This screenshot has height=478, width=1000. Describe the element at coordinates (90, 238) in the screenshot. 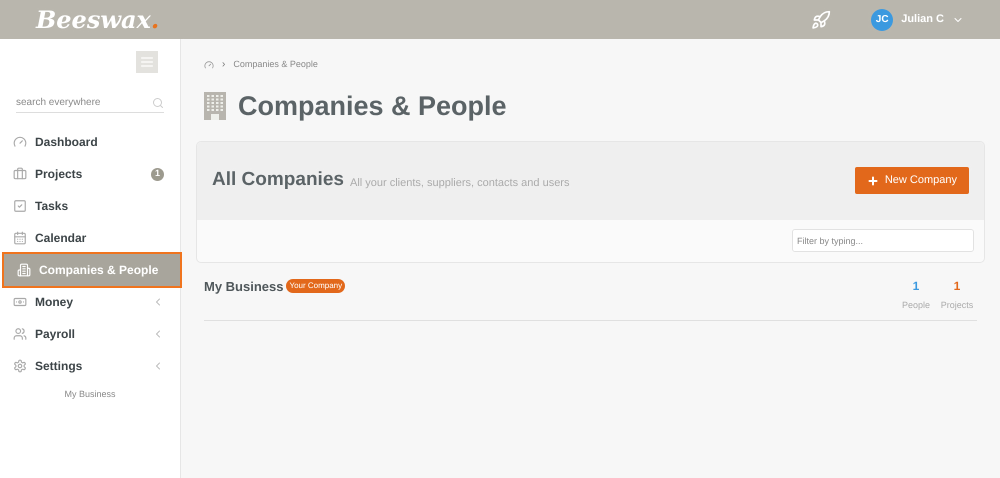

I see `sidebar-item: Calendar` at that location.